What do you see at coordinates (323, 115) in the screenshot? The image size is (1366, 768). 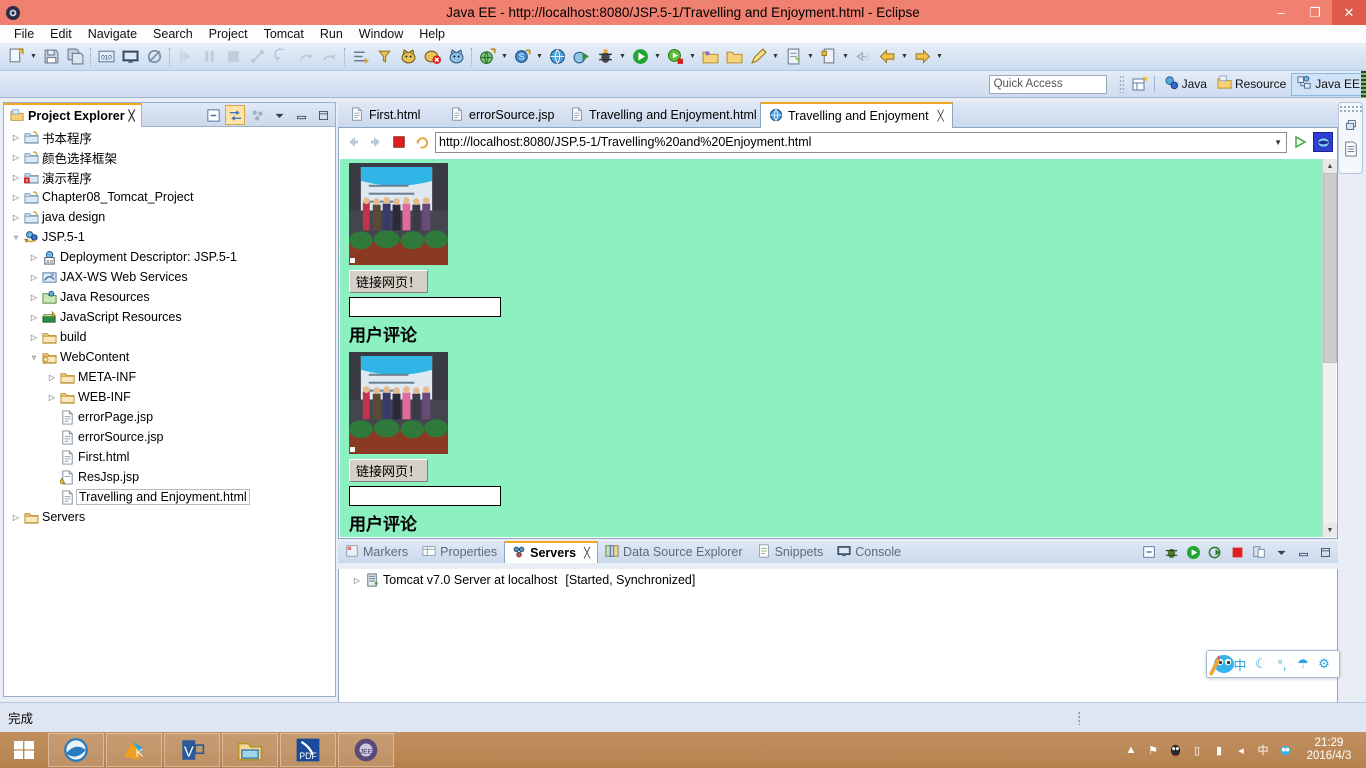 I see `maximize-icon` at bounding box center [323, 115].